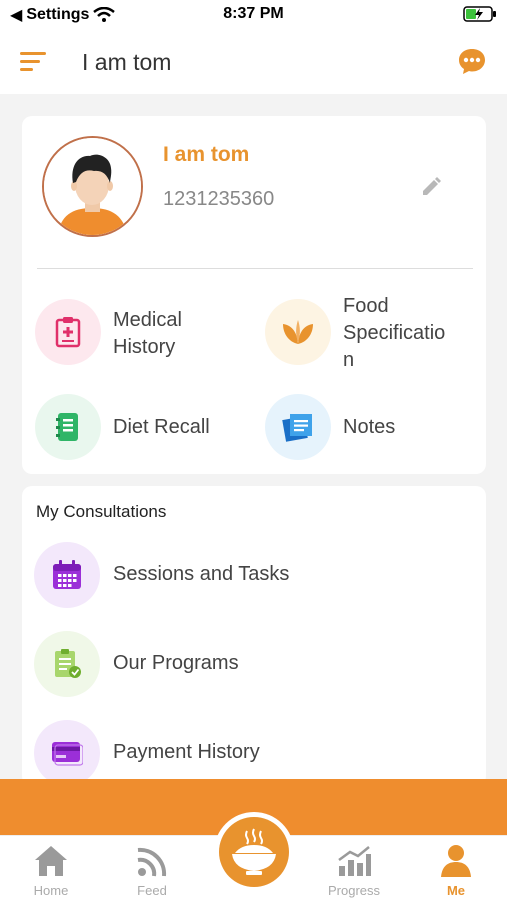 The height and width of the screenshot is (900, 507). I want to click on profile-phone: 1231235360, so click(219, 199).